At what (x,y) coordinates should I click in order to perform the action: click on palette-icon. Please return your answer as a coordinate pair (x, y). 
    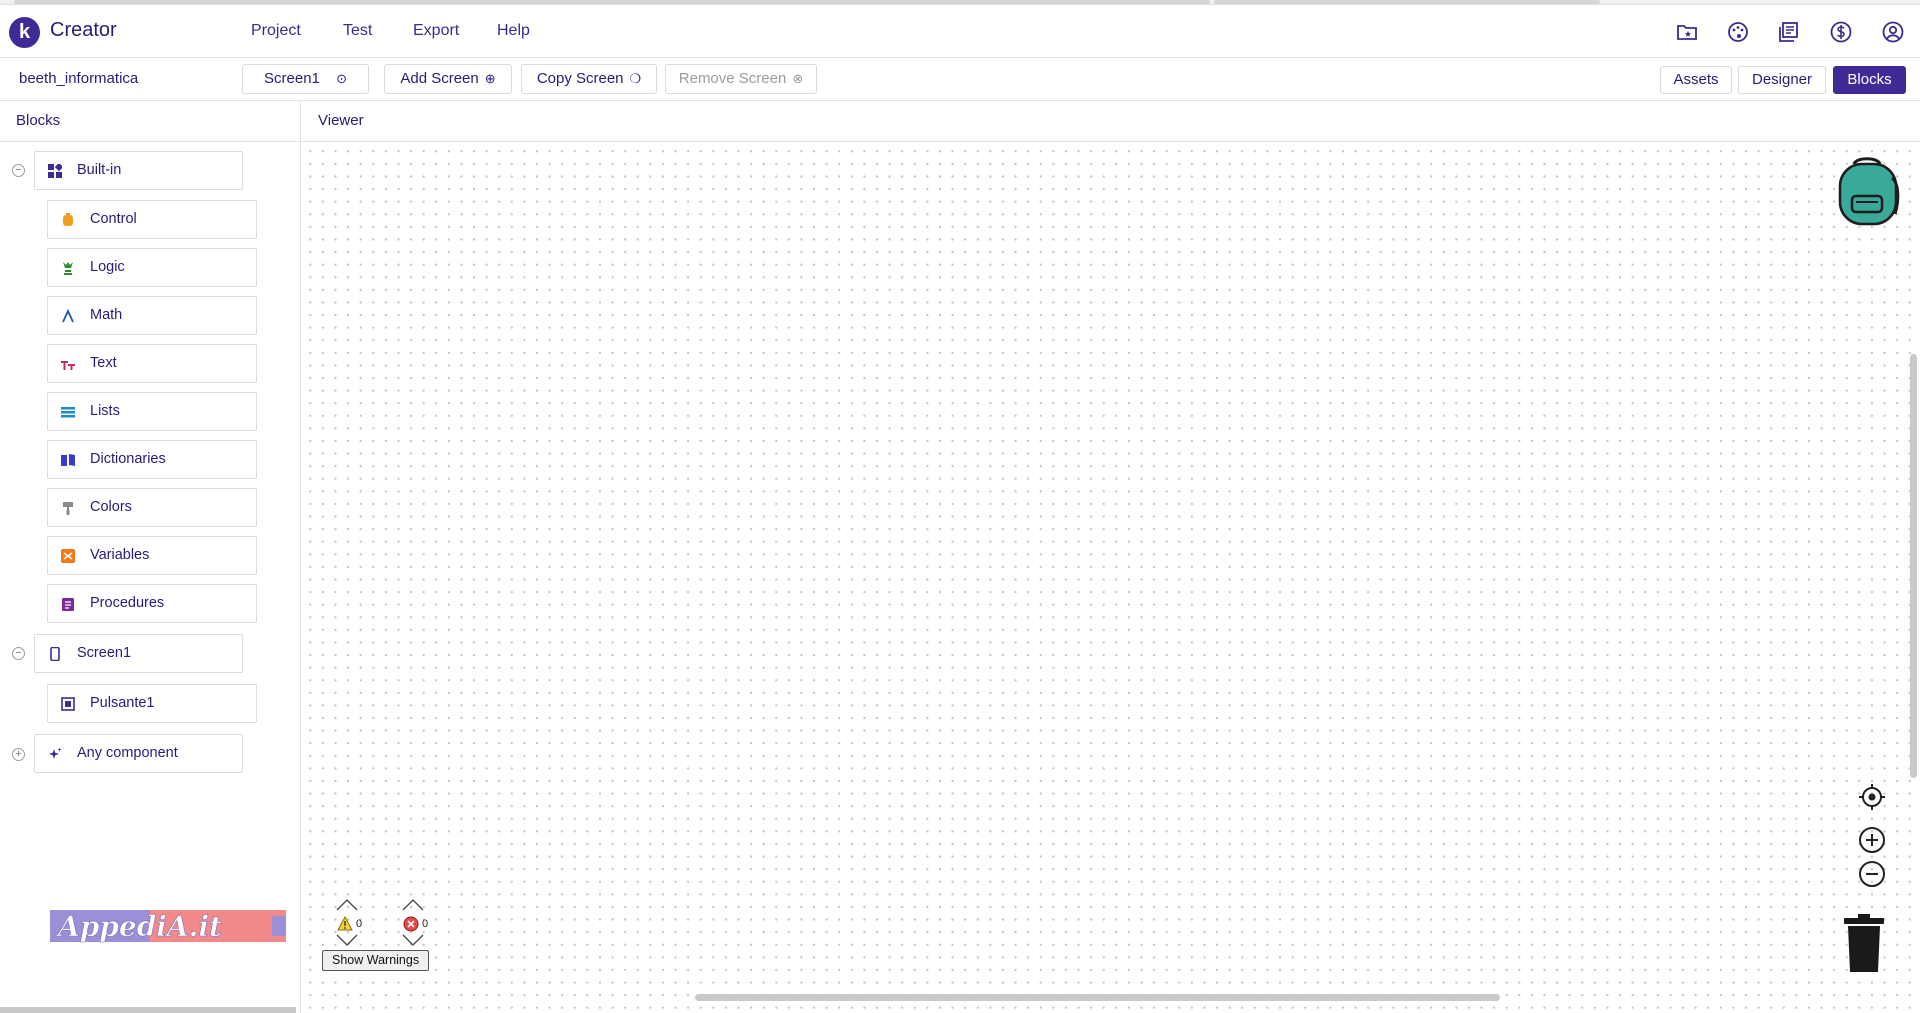
    Looking at the image, I should click on (1738, 32).